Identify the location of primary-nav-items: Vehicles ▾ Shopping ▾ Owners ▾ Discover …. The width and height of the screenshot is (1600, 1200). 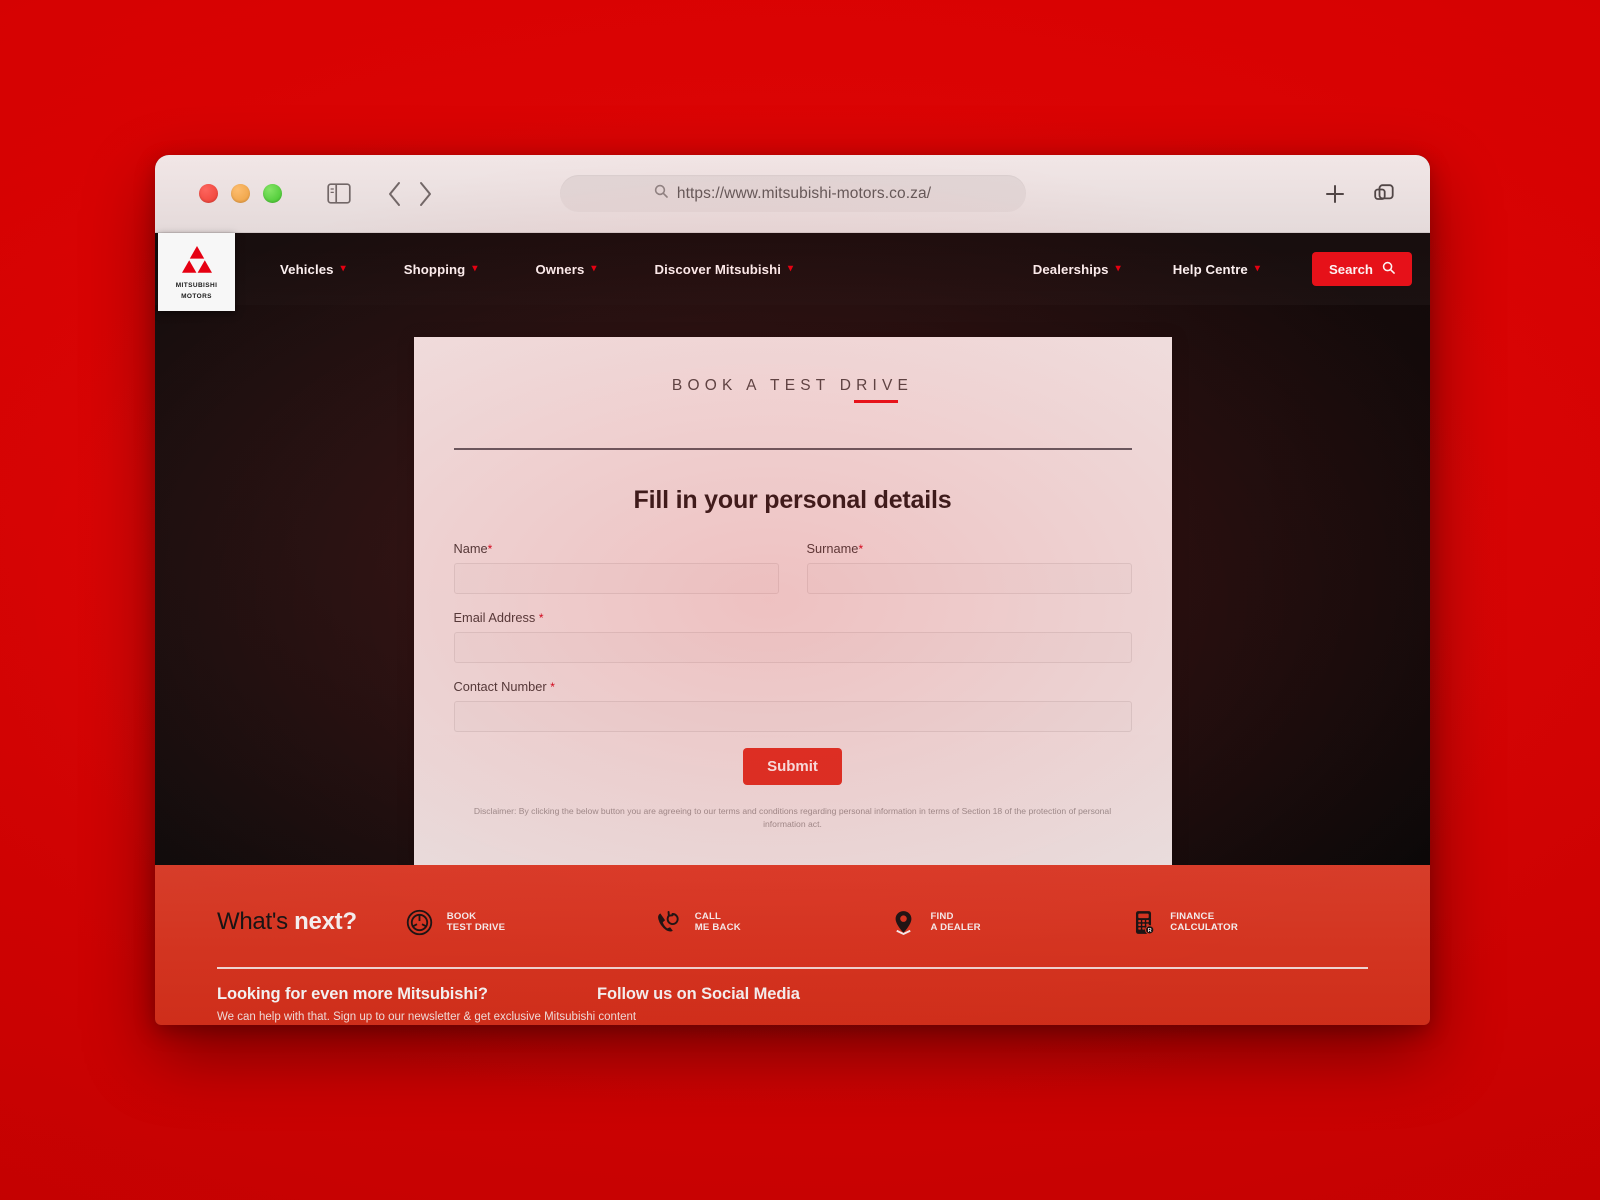
(565, 269).